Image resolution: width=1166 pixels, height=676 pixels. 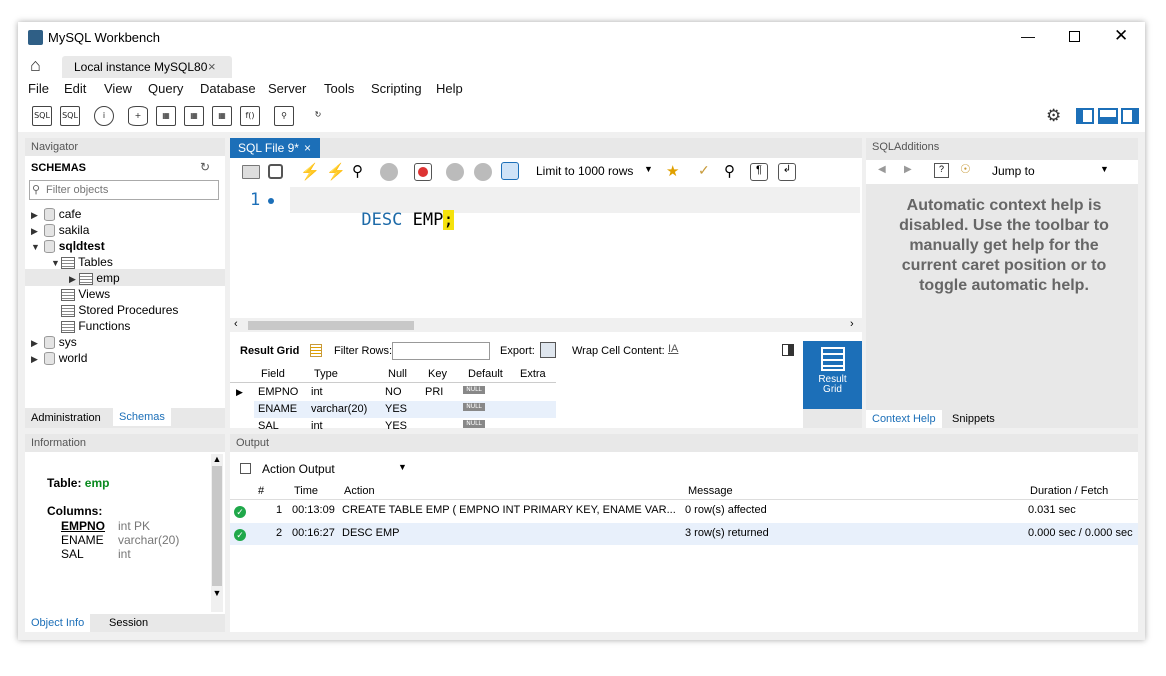 I want to click on schema-item-sqldtest: ▼ sqldtest, so click(x=68, y=246).